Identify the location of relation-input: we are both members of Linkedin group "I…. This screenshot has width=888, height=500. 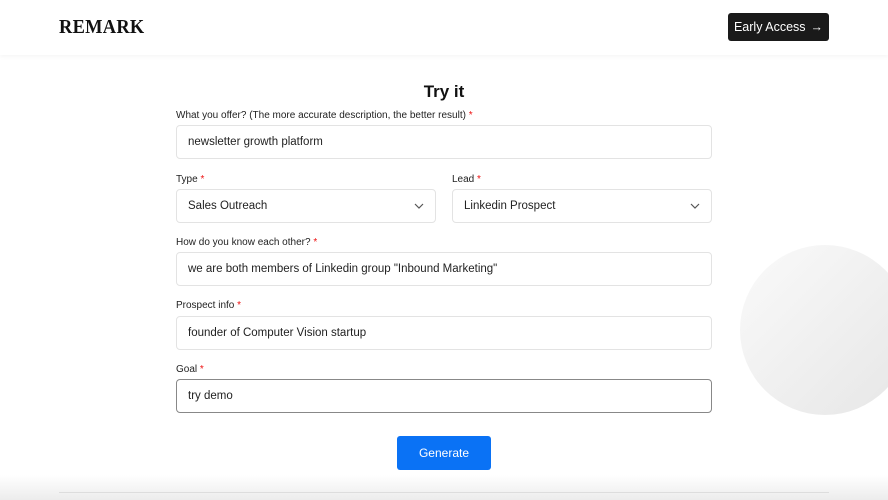
(444, 269).